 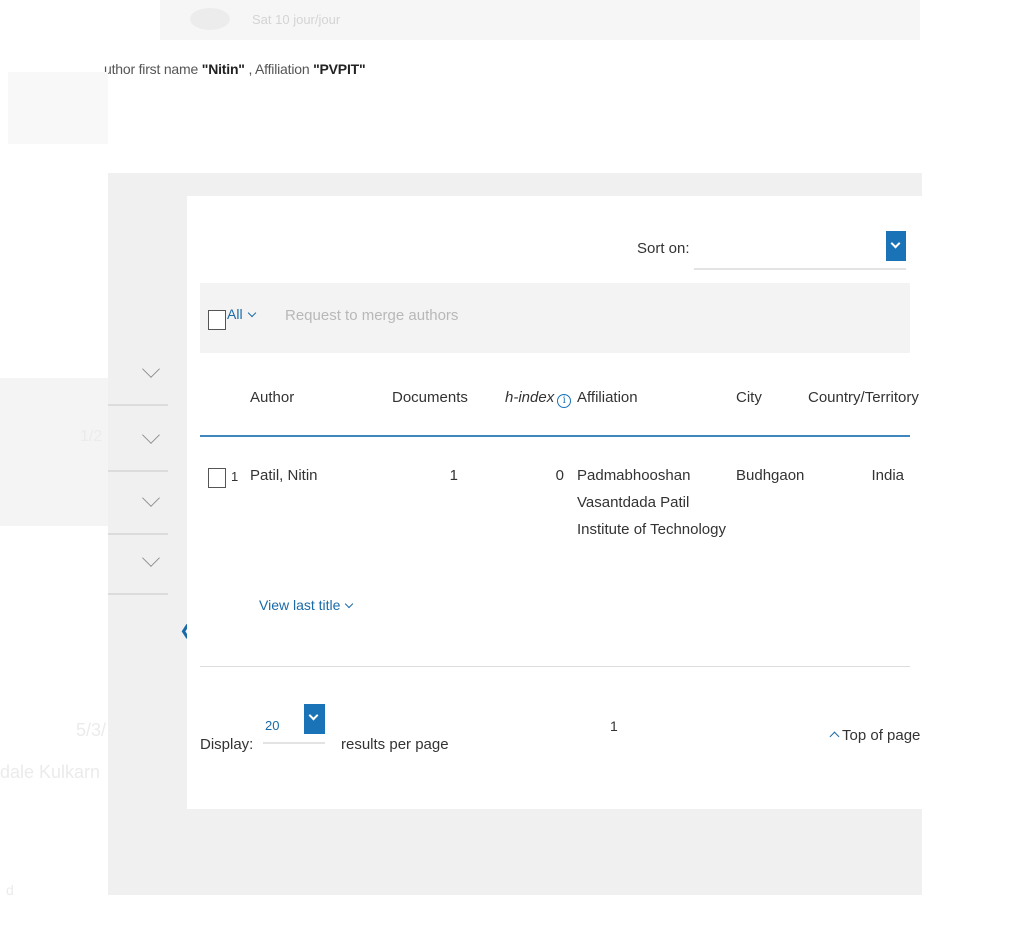 I want to click on select-all-dropdown: All, so click(x=241, y=314).